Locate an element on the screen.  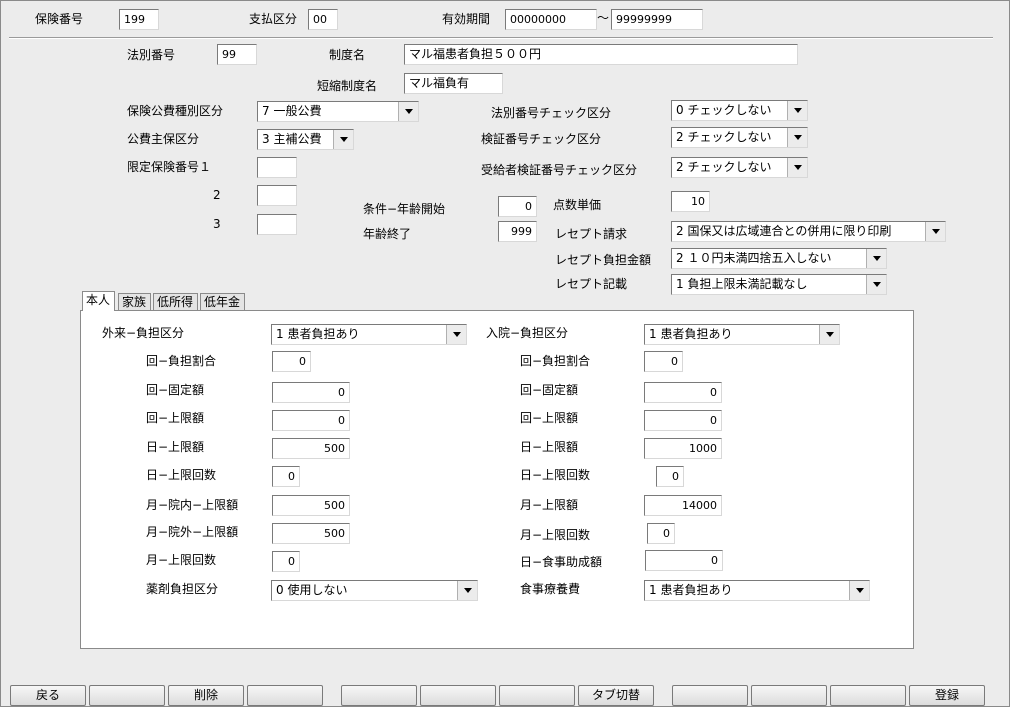
limited-2-field is located at coordinates (277, 195).